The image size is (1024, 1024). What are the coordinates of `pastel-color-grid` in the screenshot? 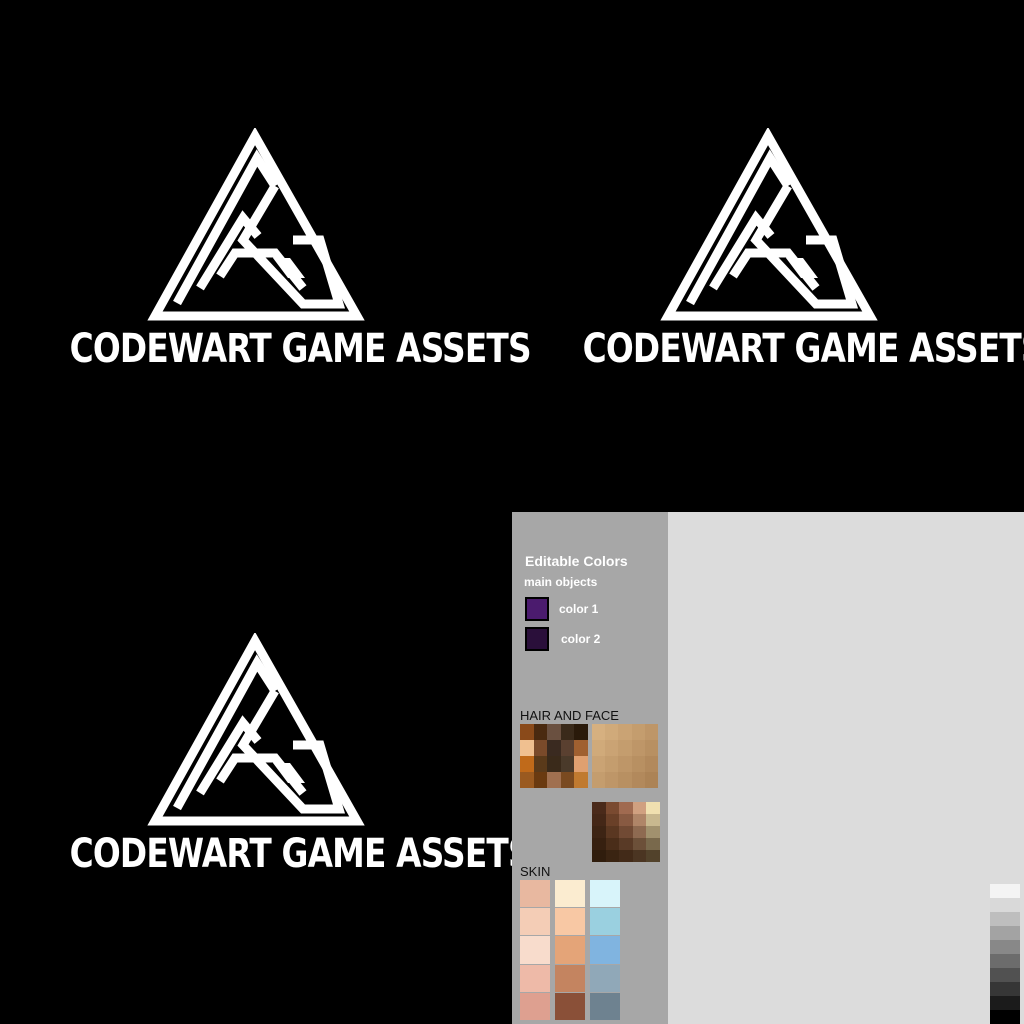 It's located at (829, 954).